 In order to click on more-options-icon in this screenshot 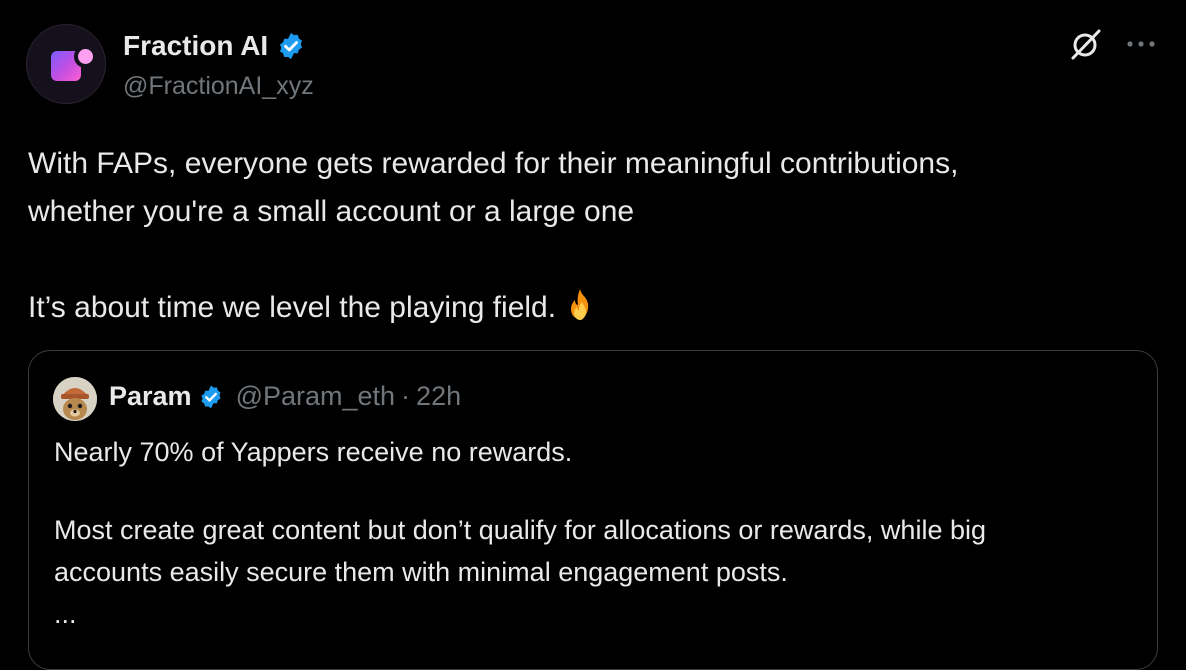, I will do `click(1141, 44)`.